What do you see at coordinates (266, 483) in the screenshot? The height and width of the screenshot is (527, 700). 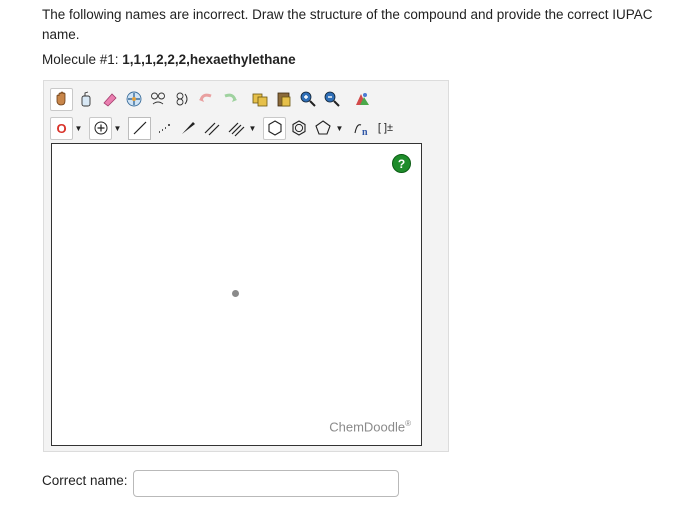 I see `correct-name-input` at bounding box center [266, 483].